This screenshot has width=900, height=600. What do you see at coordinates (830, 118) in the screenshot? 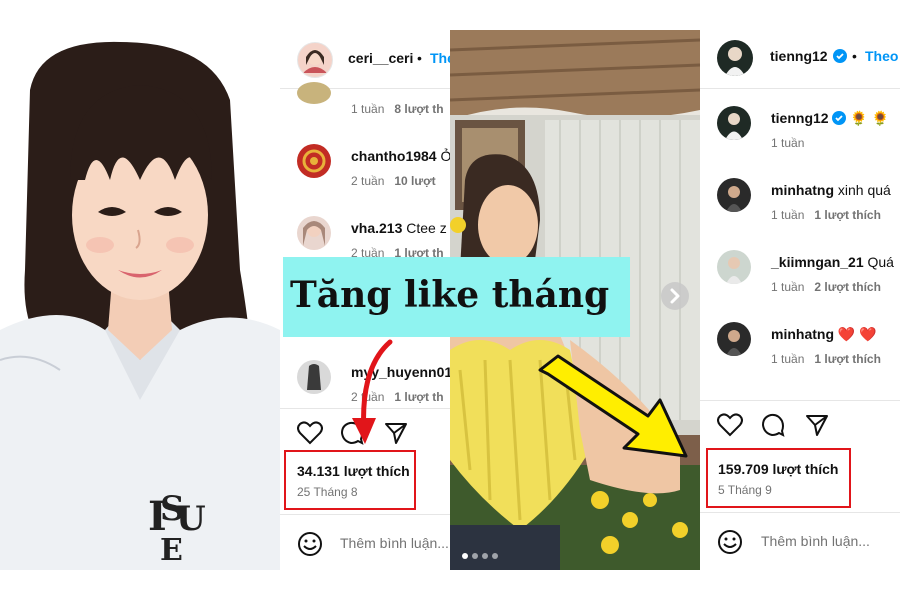
I see `caption-text: tienng12 🌻 🌻` at bounding box center [830, 118].